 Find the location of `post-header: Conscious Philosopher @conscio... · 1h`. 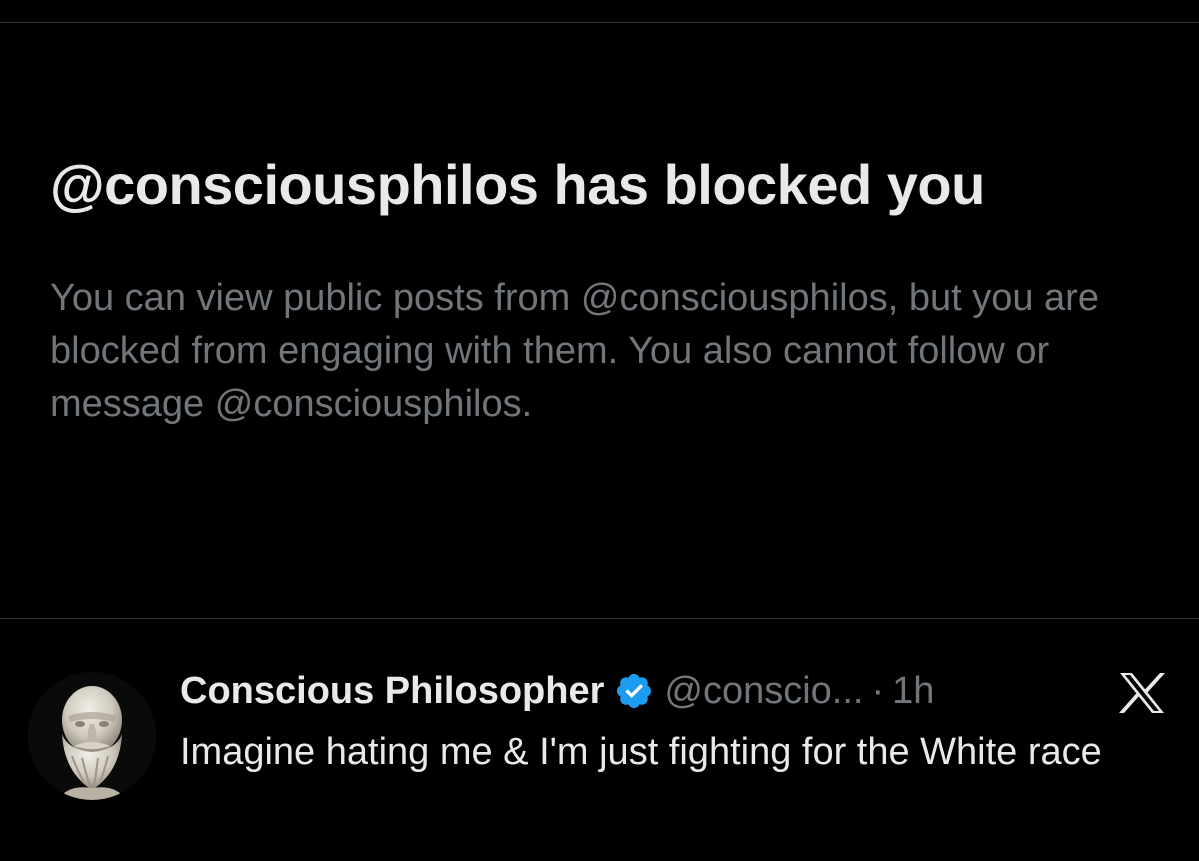

post-header: Conscious Philosopher @conscio... · 1h is located at coordinates (557, 691).